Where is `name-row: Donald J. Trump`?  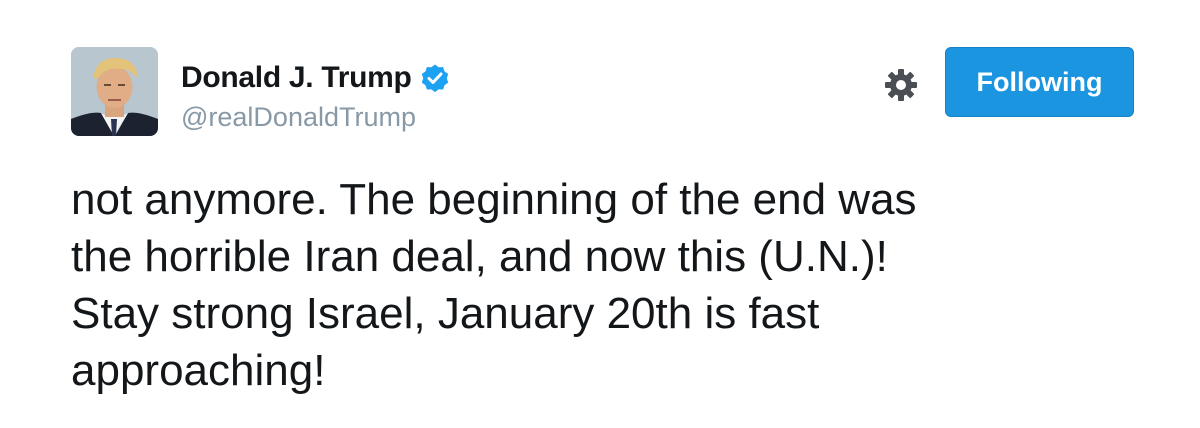 name-row: Donald J. Trump is located at coordinates (315, 78).